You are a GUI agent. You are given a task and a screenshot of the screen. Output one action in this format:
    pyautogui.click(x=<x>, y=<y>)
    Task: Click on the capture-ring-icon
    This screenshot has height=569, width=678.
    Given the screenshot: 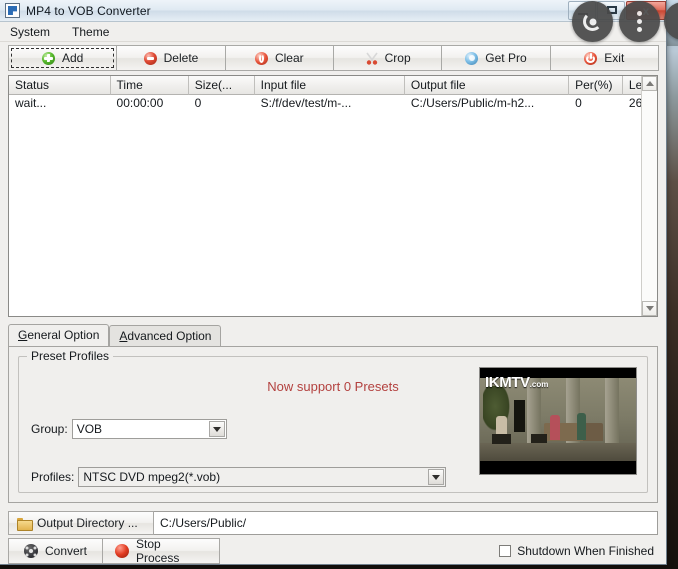 What is the action you would take?
    pyautogui.click(x=592, y=21)
    